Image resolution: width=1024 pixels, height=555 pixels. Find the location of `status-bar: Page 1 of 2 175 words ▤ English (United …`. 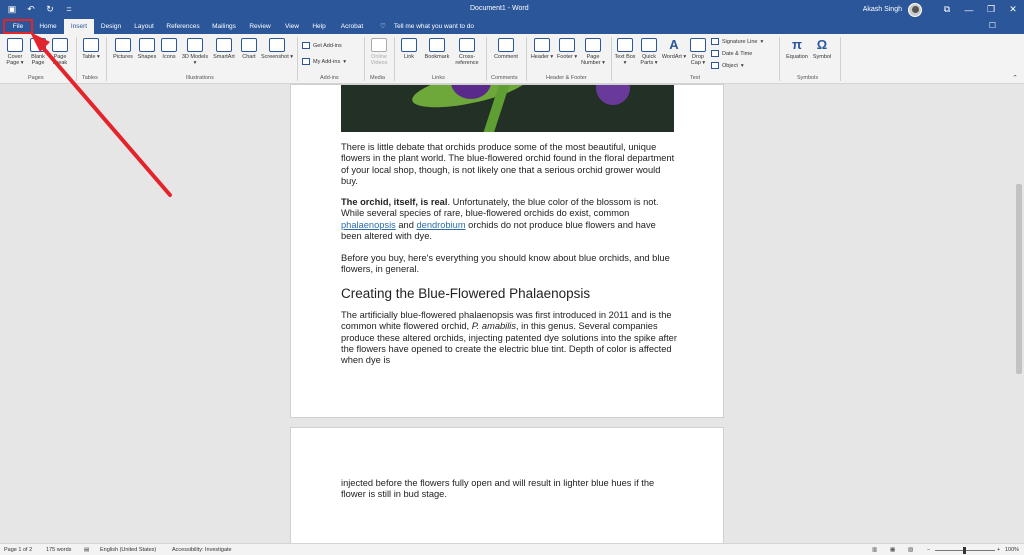

status-bar: Page 1 of 2 175 words ▤ English (United … is located at coordinates (512, 549).